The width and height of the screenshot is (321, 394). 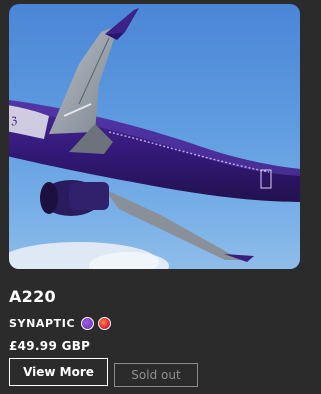 I want to click on livery-logo: ℨ, so click(x=14, y=121).